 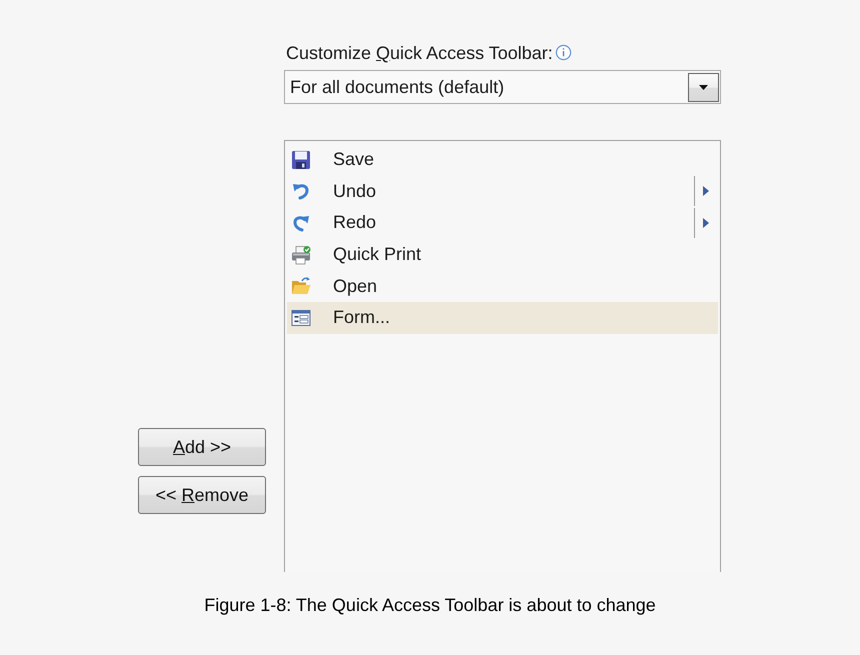 What do you see at coordinates (419, 53) in the screenshot?
I see `toolbar-scope-label: Customize Quick Access Toolbar:` at bounding box center [419, 53].